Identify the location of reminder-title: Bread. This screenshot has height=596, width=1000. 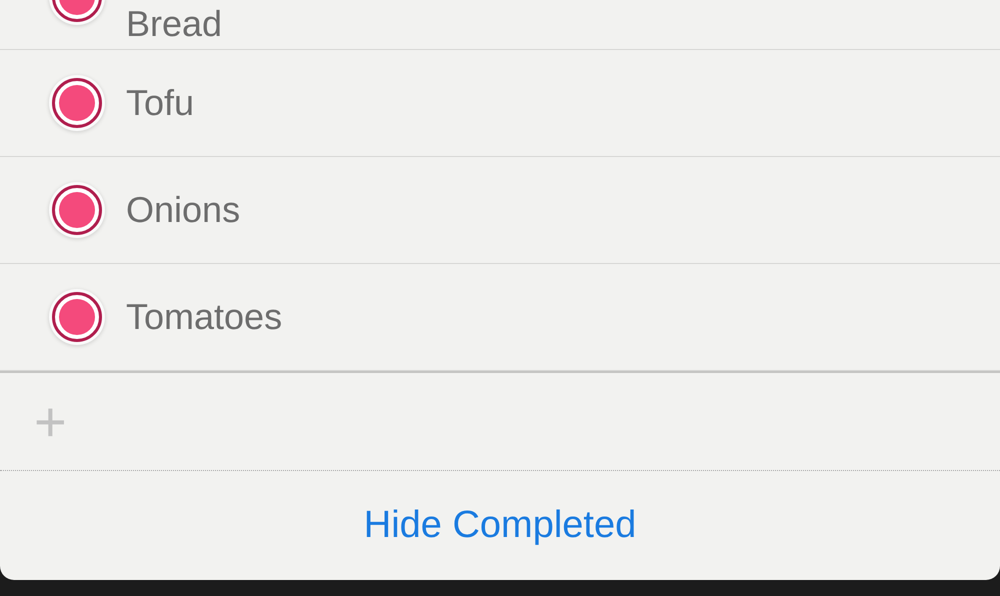
(174, 24).